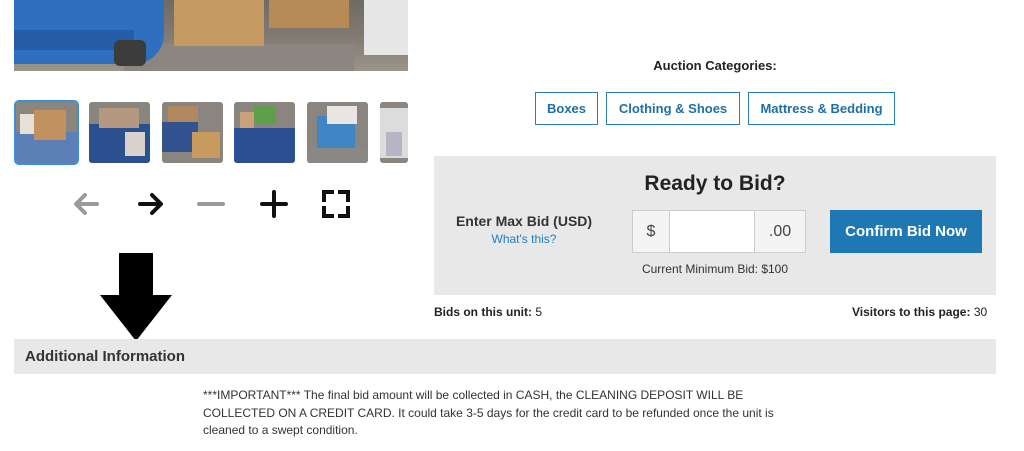 This screenshot has width=1024, height=451. I want to click on visitors-count-value: 30, so click(980, 312).